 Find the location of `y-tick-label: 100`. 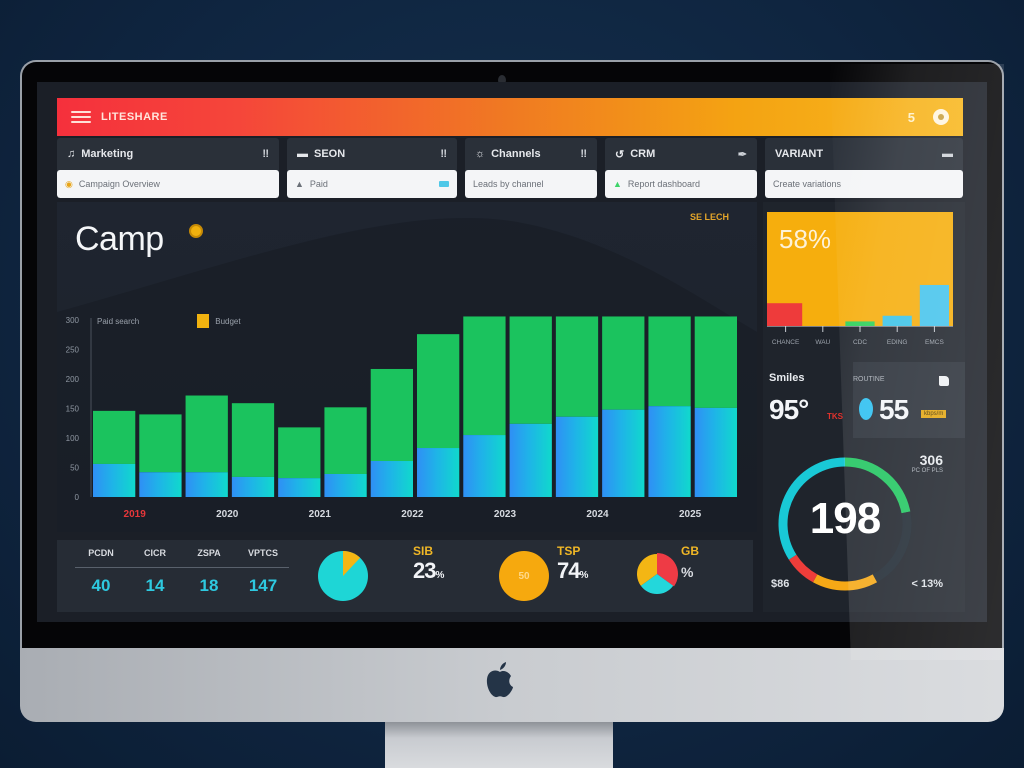

y-tick-label: 100 is located at coordinates (73, 438).